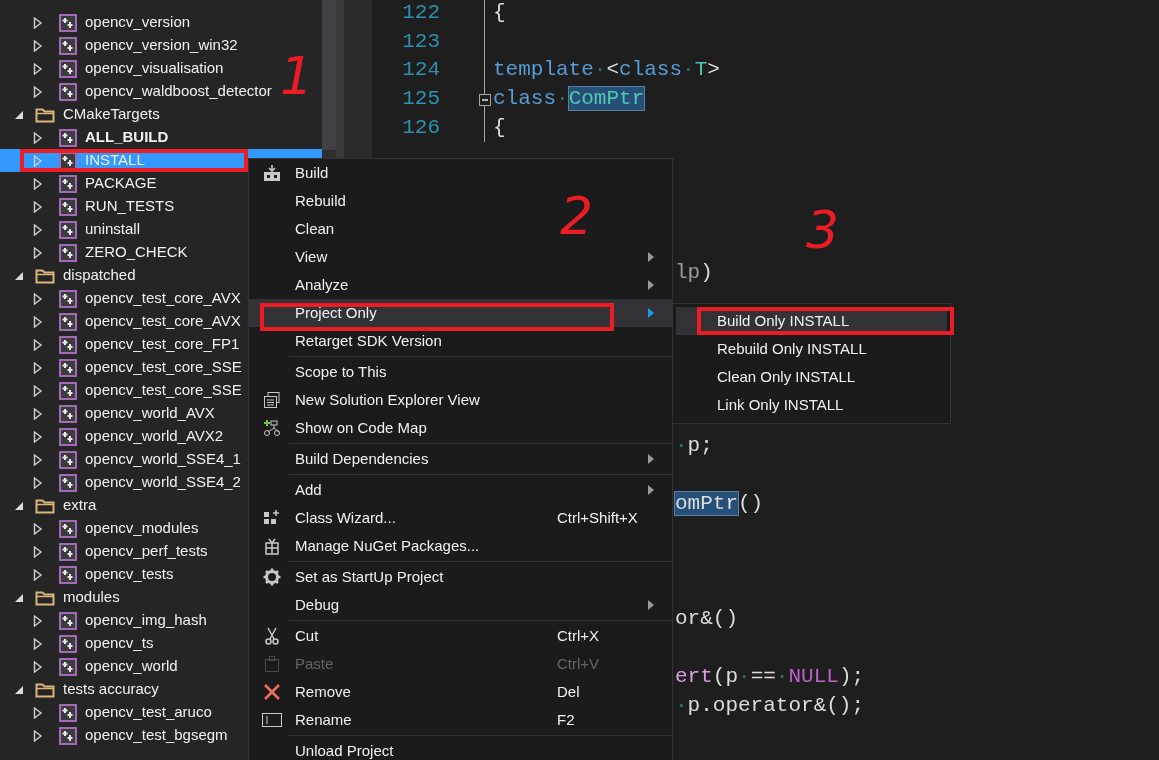  What do you see at coordinates (106, 712) in the screenshot?
I see `tree-item: opencv_test_aruco` at bounding box center [106, 712].